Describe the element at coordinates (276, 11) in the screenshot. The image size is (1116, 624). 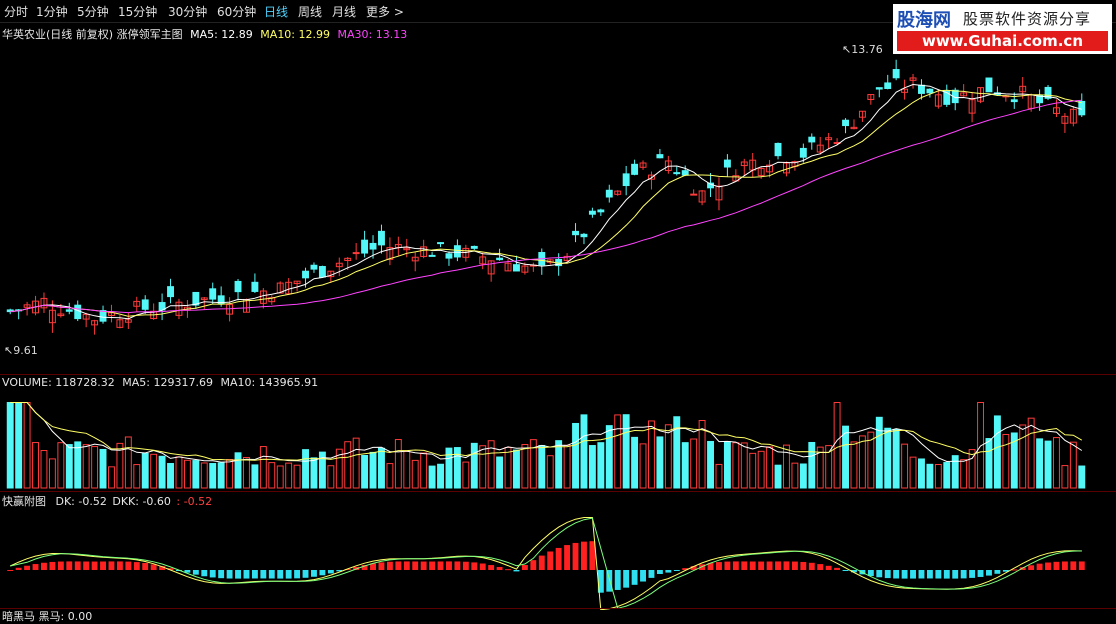
I see `tab-daily: 日线` at that location.